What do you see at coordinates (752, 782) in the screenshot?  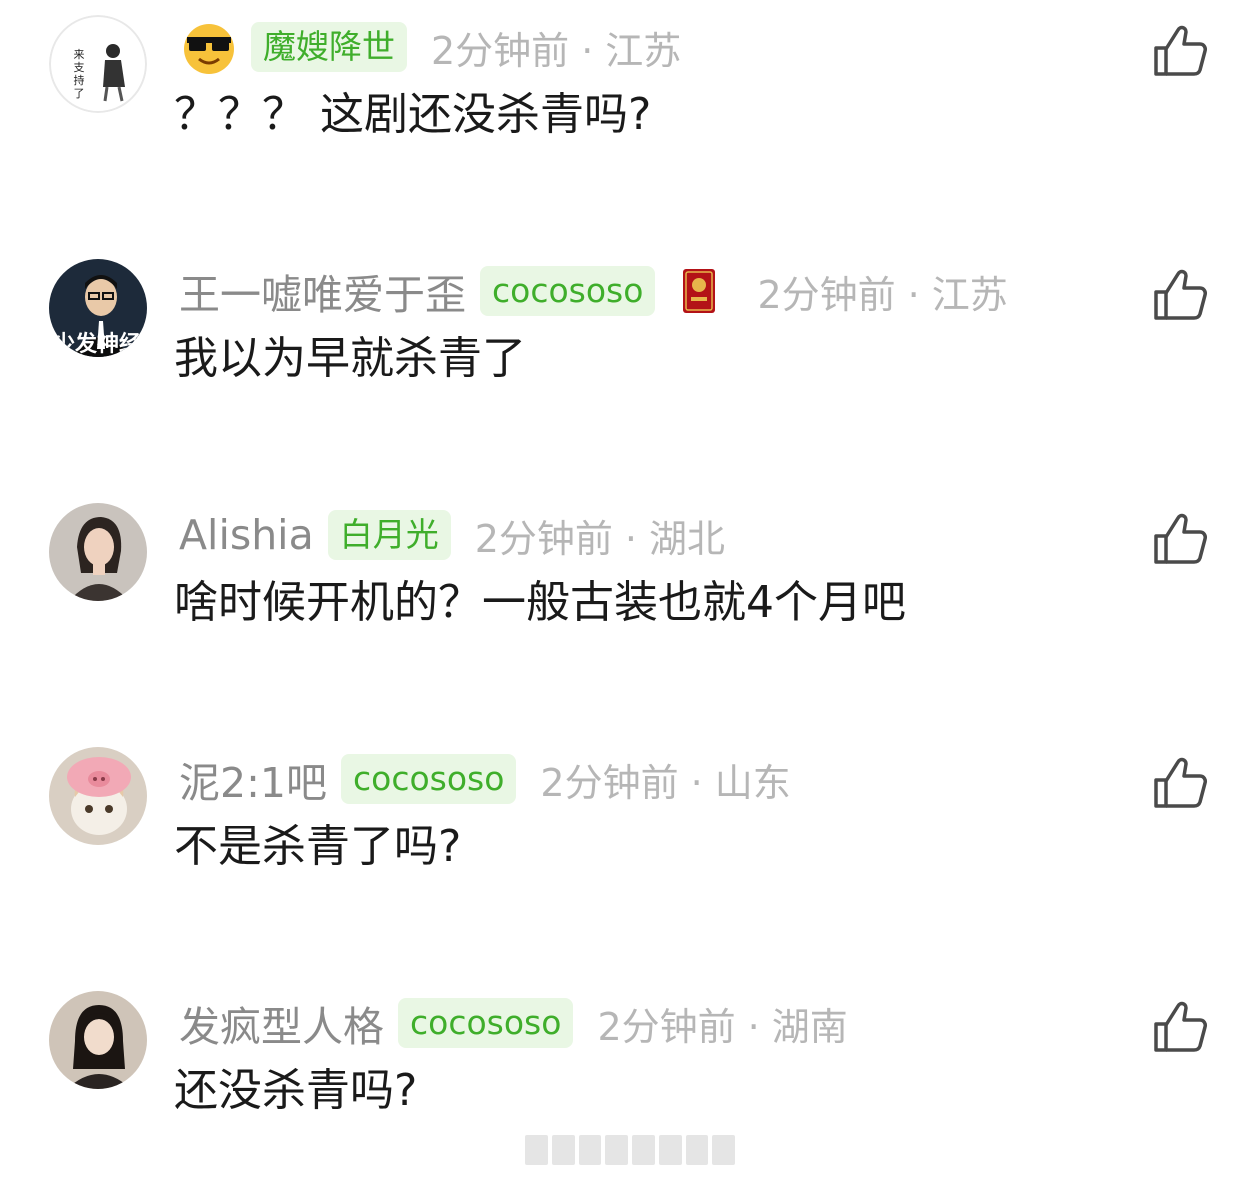 I see `comment-location: 山东` at bounding box center [752, 782].